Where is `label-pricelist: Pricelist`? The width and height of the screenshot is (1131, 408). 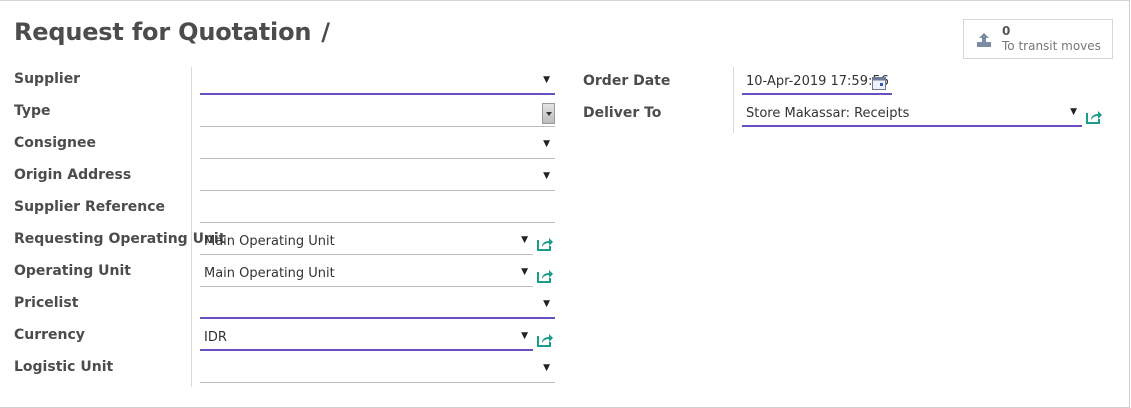
label-pricelist: Pricelist is located at coordinates (46, 303).